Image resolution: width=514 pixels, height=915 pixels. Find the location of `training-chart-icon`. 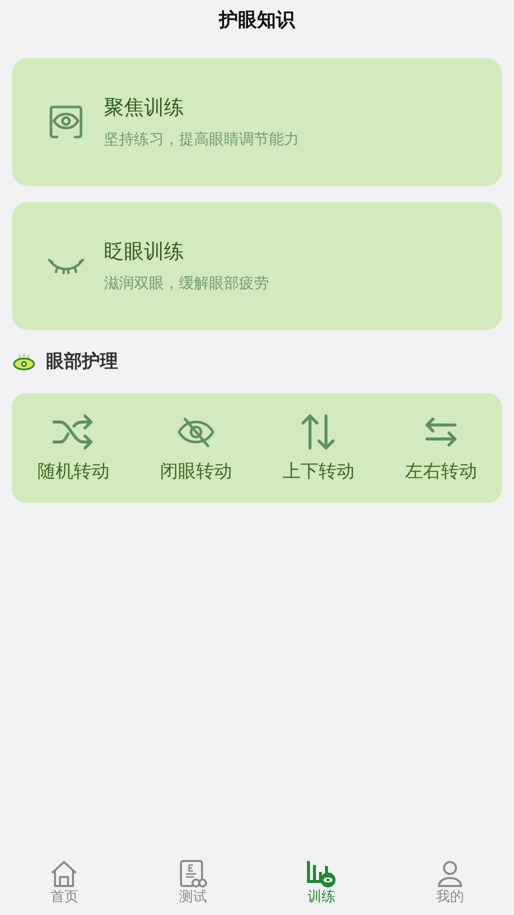

training-chart-icon is located at coordinates (321, 874).